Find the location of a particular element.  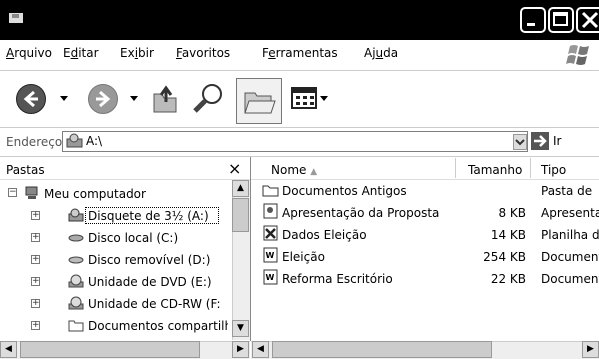

list-item-name: Eleição is located at coordinates (303, 257).